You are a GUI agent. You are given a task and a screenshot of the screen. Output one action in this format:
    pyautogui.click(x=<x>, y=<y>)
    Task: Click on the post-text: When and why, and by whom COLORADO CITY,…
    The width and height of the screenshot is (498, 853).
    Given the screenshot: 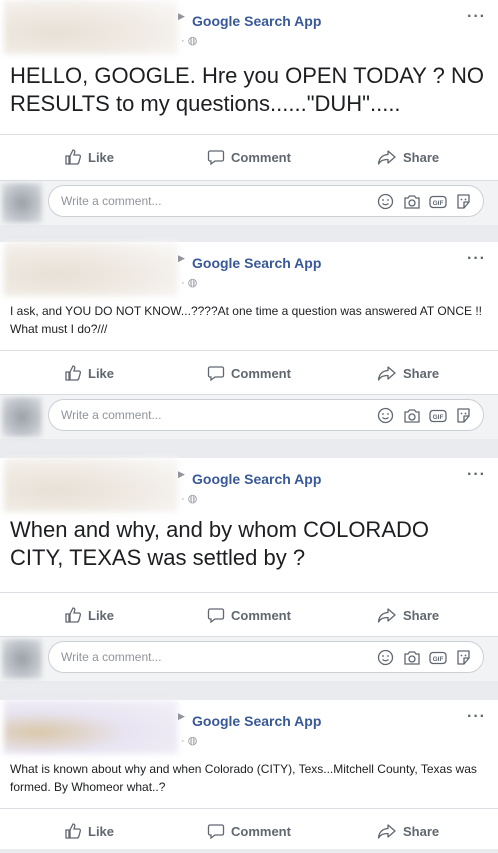 What is the action you would take?
    pyautogui.click(x=219, y=543)
    